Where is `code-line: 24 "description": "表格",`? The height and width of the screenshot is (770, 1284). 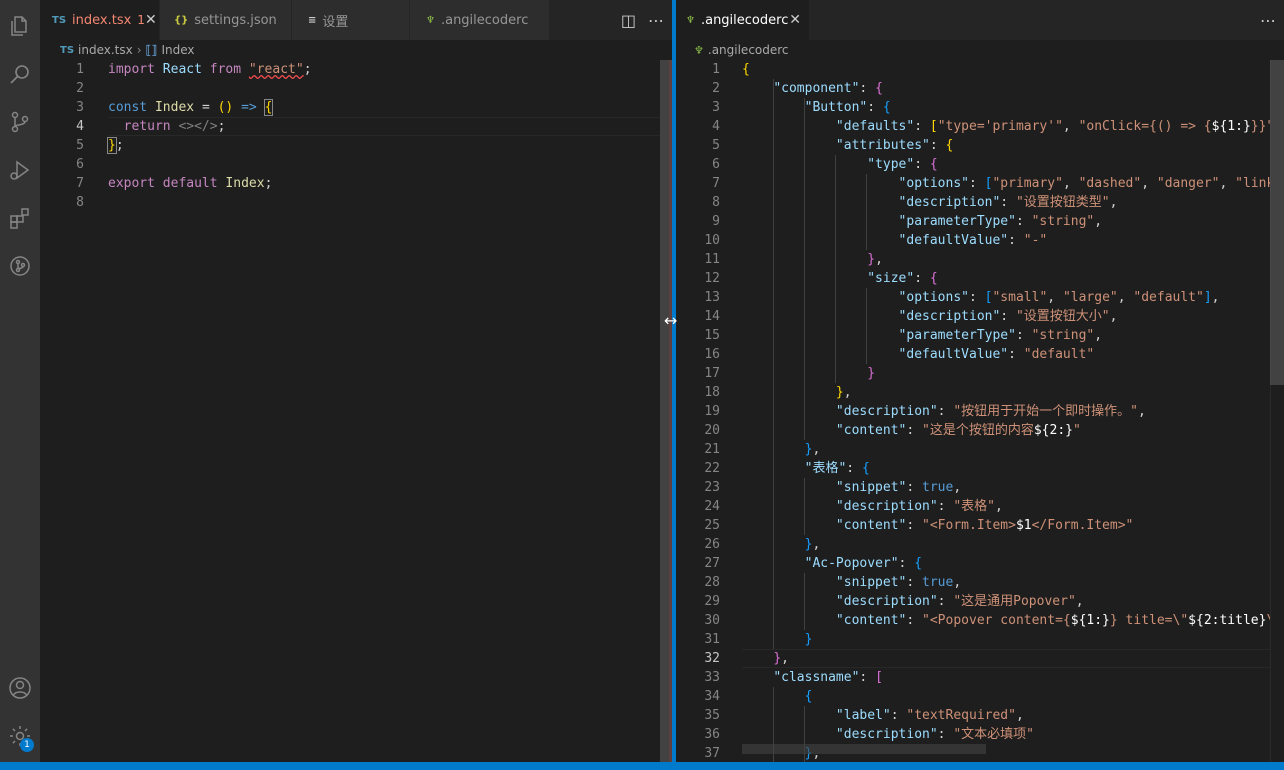 code-line: 24 "description": "表格", is located at coordinates (853, 506).